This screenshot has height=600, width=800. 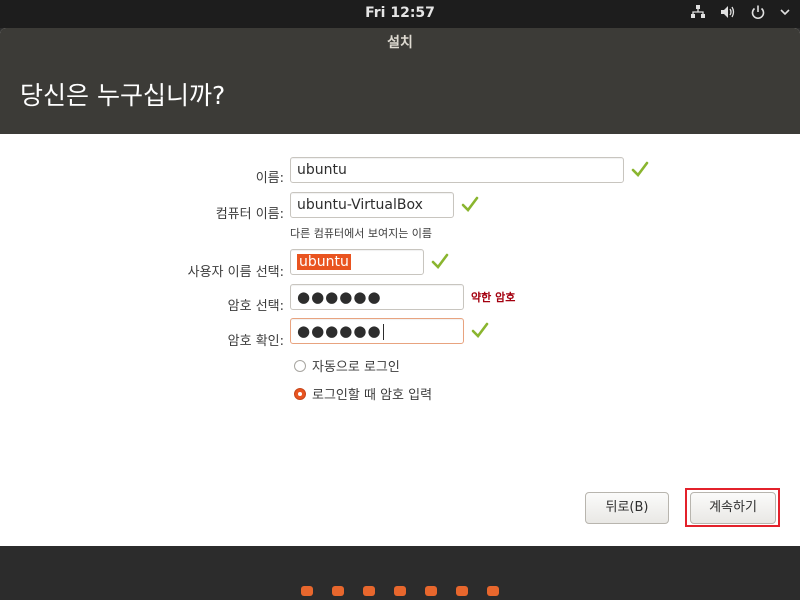 I want to click on computer-name-hint: 다른 컴퓨터에서 보여지는 이름, so click(x=361, y=233).